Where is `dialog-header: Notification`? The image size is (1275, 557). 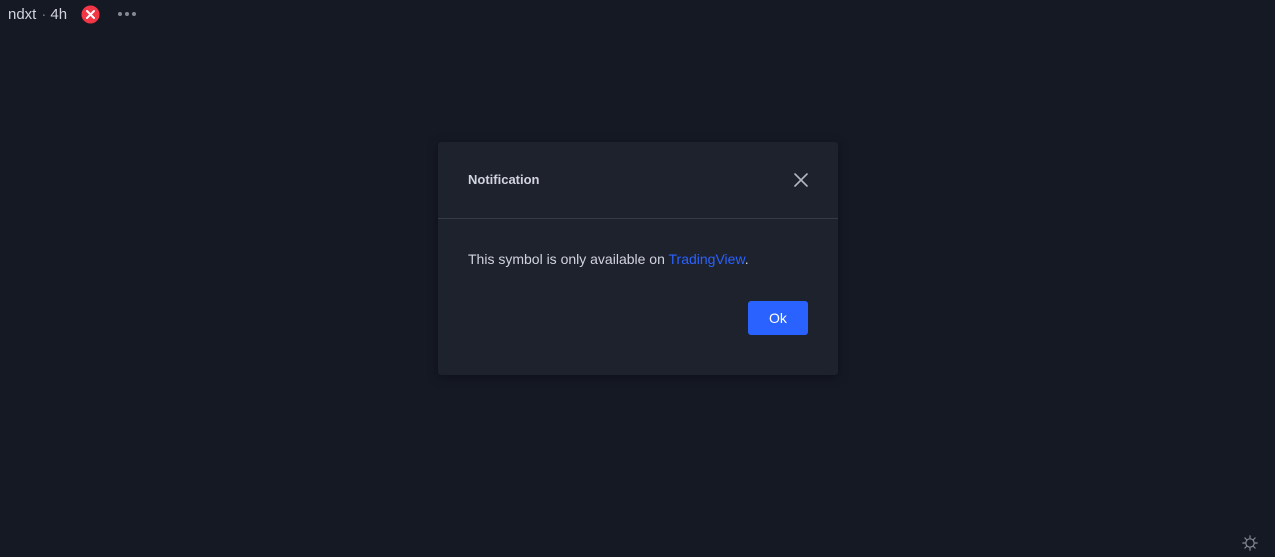 dialog-header: Notification is located at coordinates (638, 180).